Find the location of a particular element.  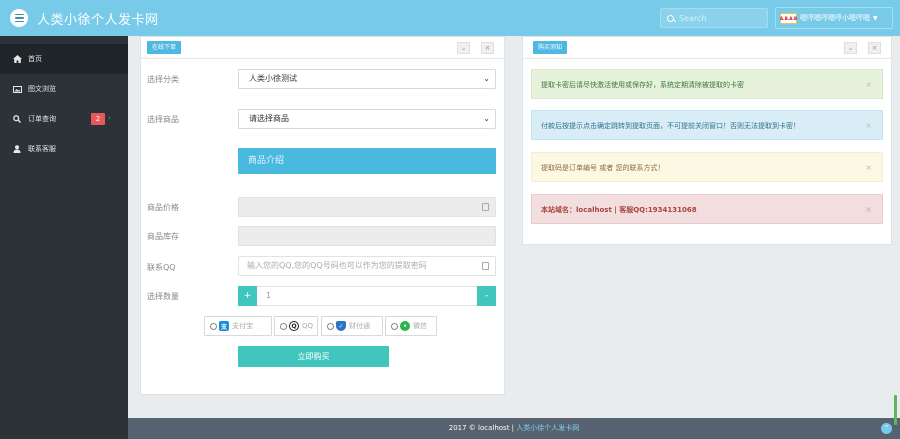

quantity-decrement-button: + is located at coordinates (247, 296).